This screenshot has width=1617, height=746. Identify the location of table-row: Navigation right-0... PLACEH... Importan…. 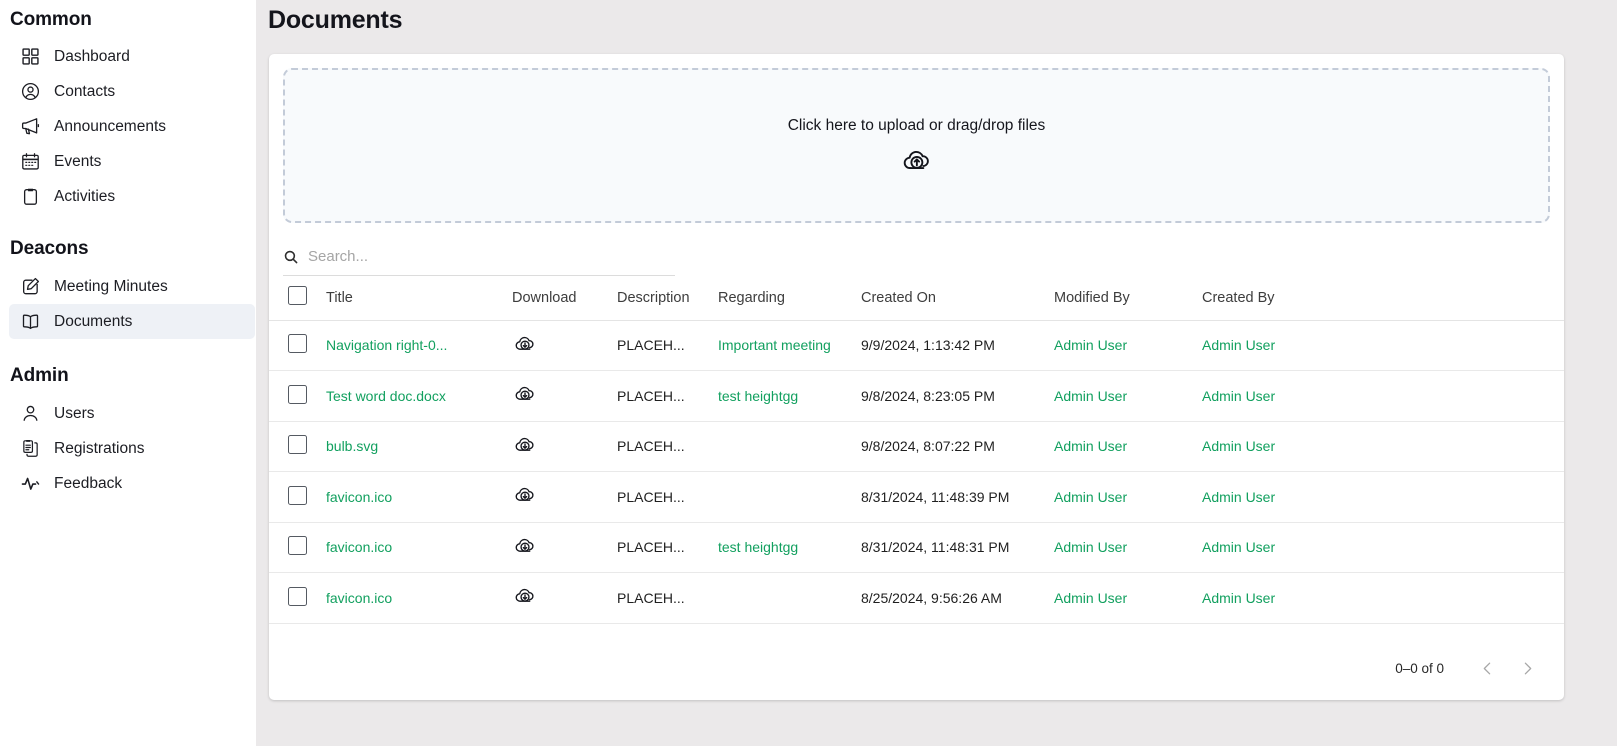
(916, 345).